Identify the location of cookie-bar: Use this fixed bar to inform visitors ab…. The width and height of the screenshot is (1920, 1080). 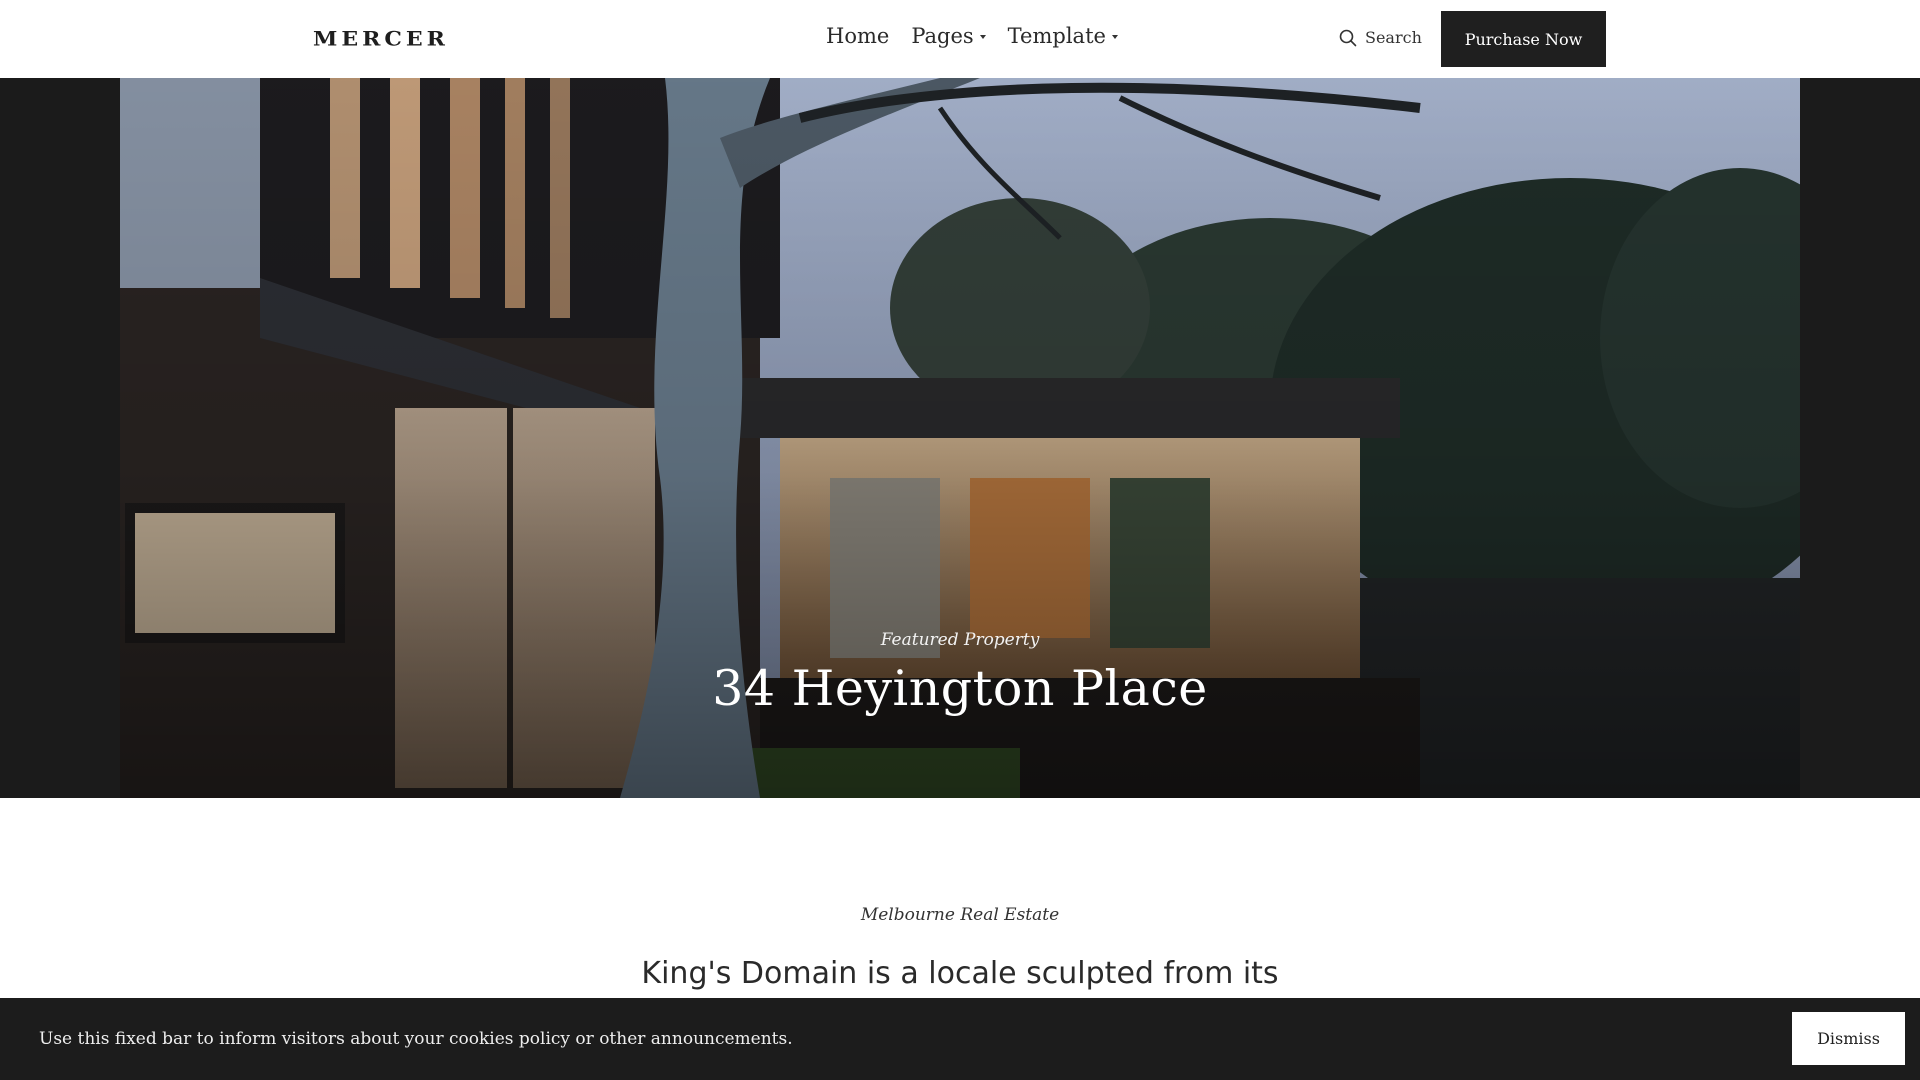
(960, 1039).